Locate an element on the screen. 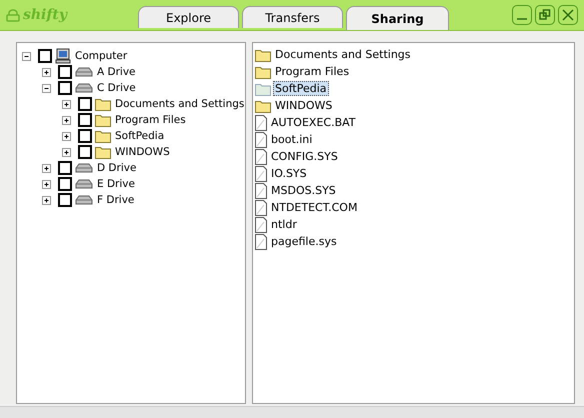  lock-icon is located at coordinates (13, 15).